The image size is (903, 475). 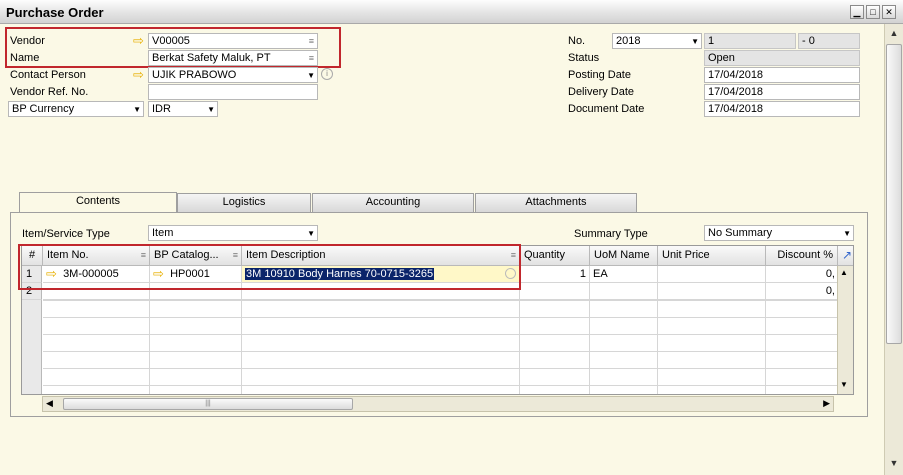 What do you see at coordinates (160, 273) in the screenshot?
I see `catalog-link-arrow-icon: ⇨` at bounding box center [160, 273].